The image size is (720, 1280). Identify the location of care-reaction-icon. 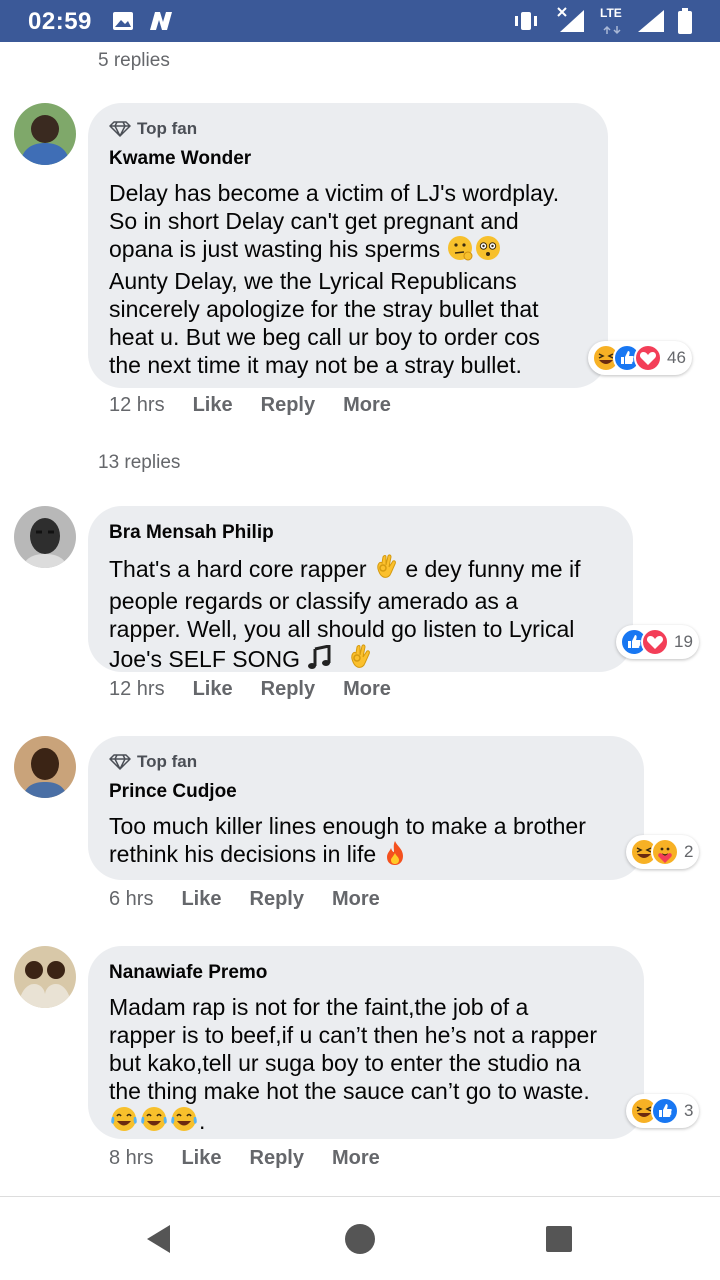
(665, 852).